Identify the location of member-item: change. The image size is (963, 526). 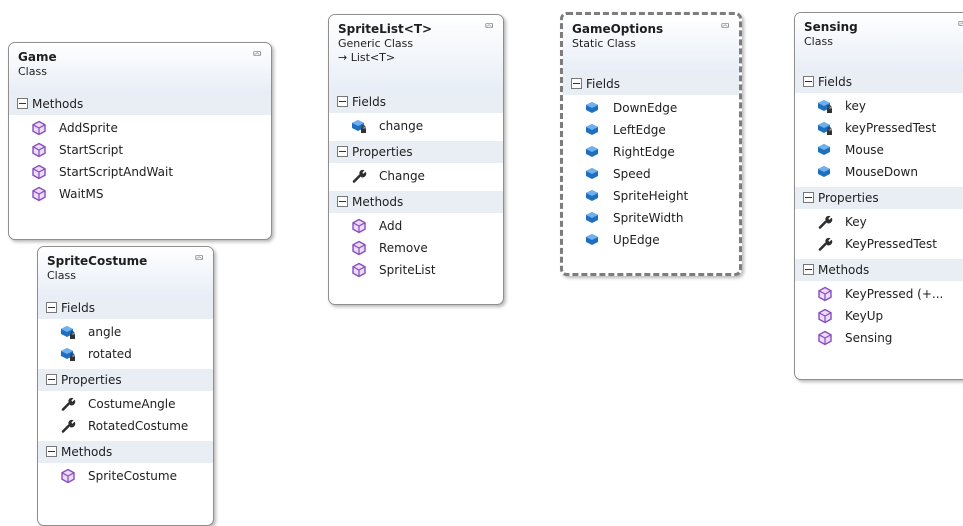
(416, 126).